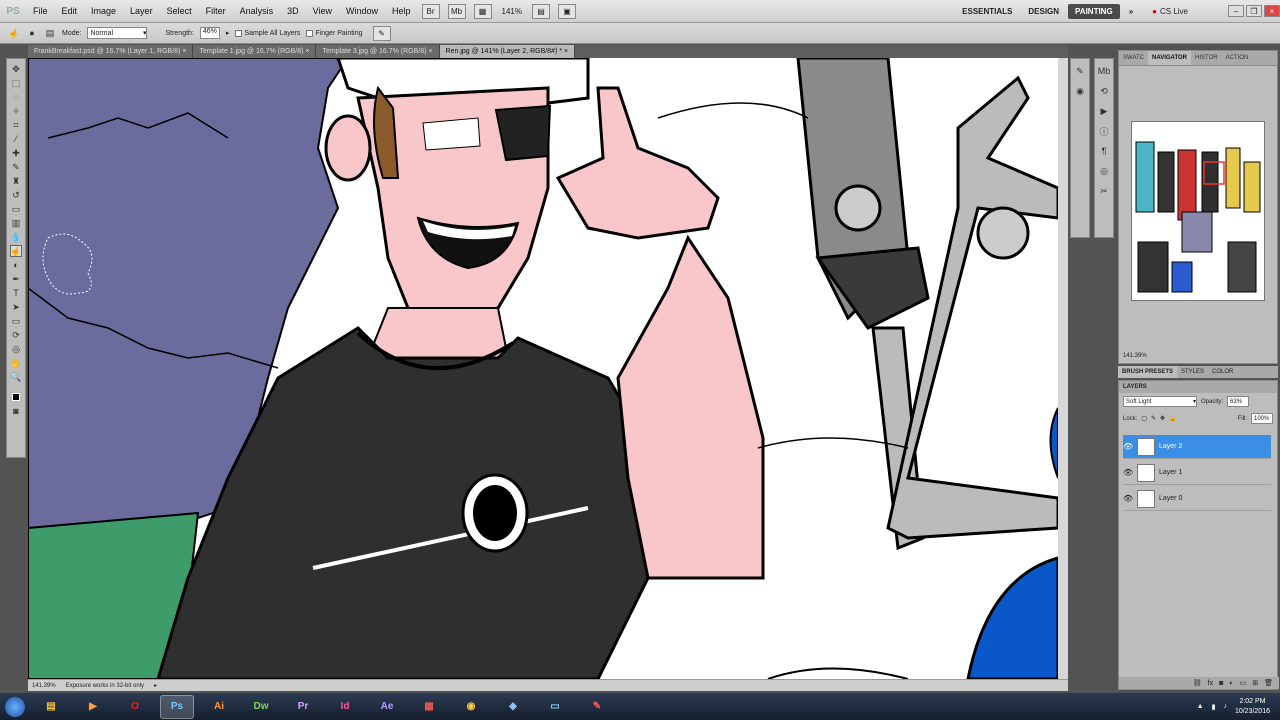 This screenshot has width=1280, height=720. Describe the element at coordinates (1128, 446) in the screenshot. I see `eye-icon: 👁` at that location.